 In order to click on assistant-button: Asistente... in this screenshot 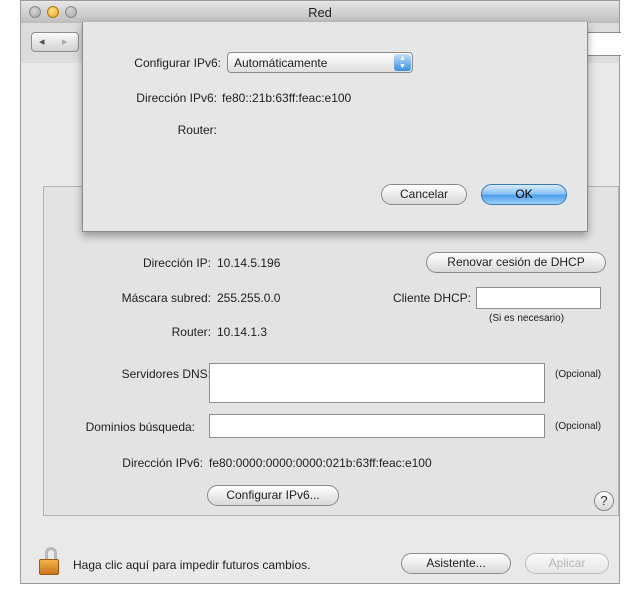, I will do `click(456, 563)`.